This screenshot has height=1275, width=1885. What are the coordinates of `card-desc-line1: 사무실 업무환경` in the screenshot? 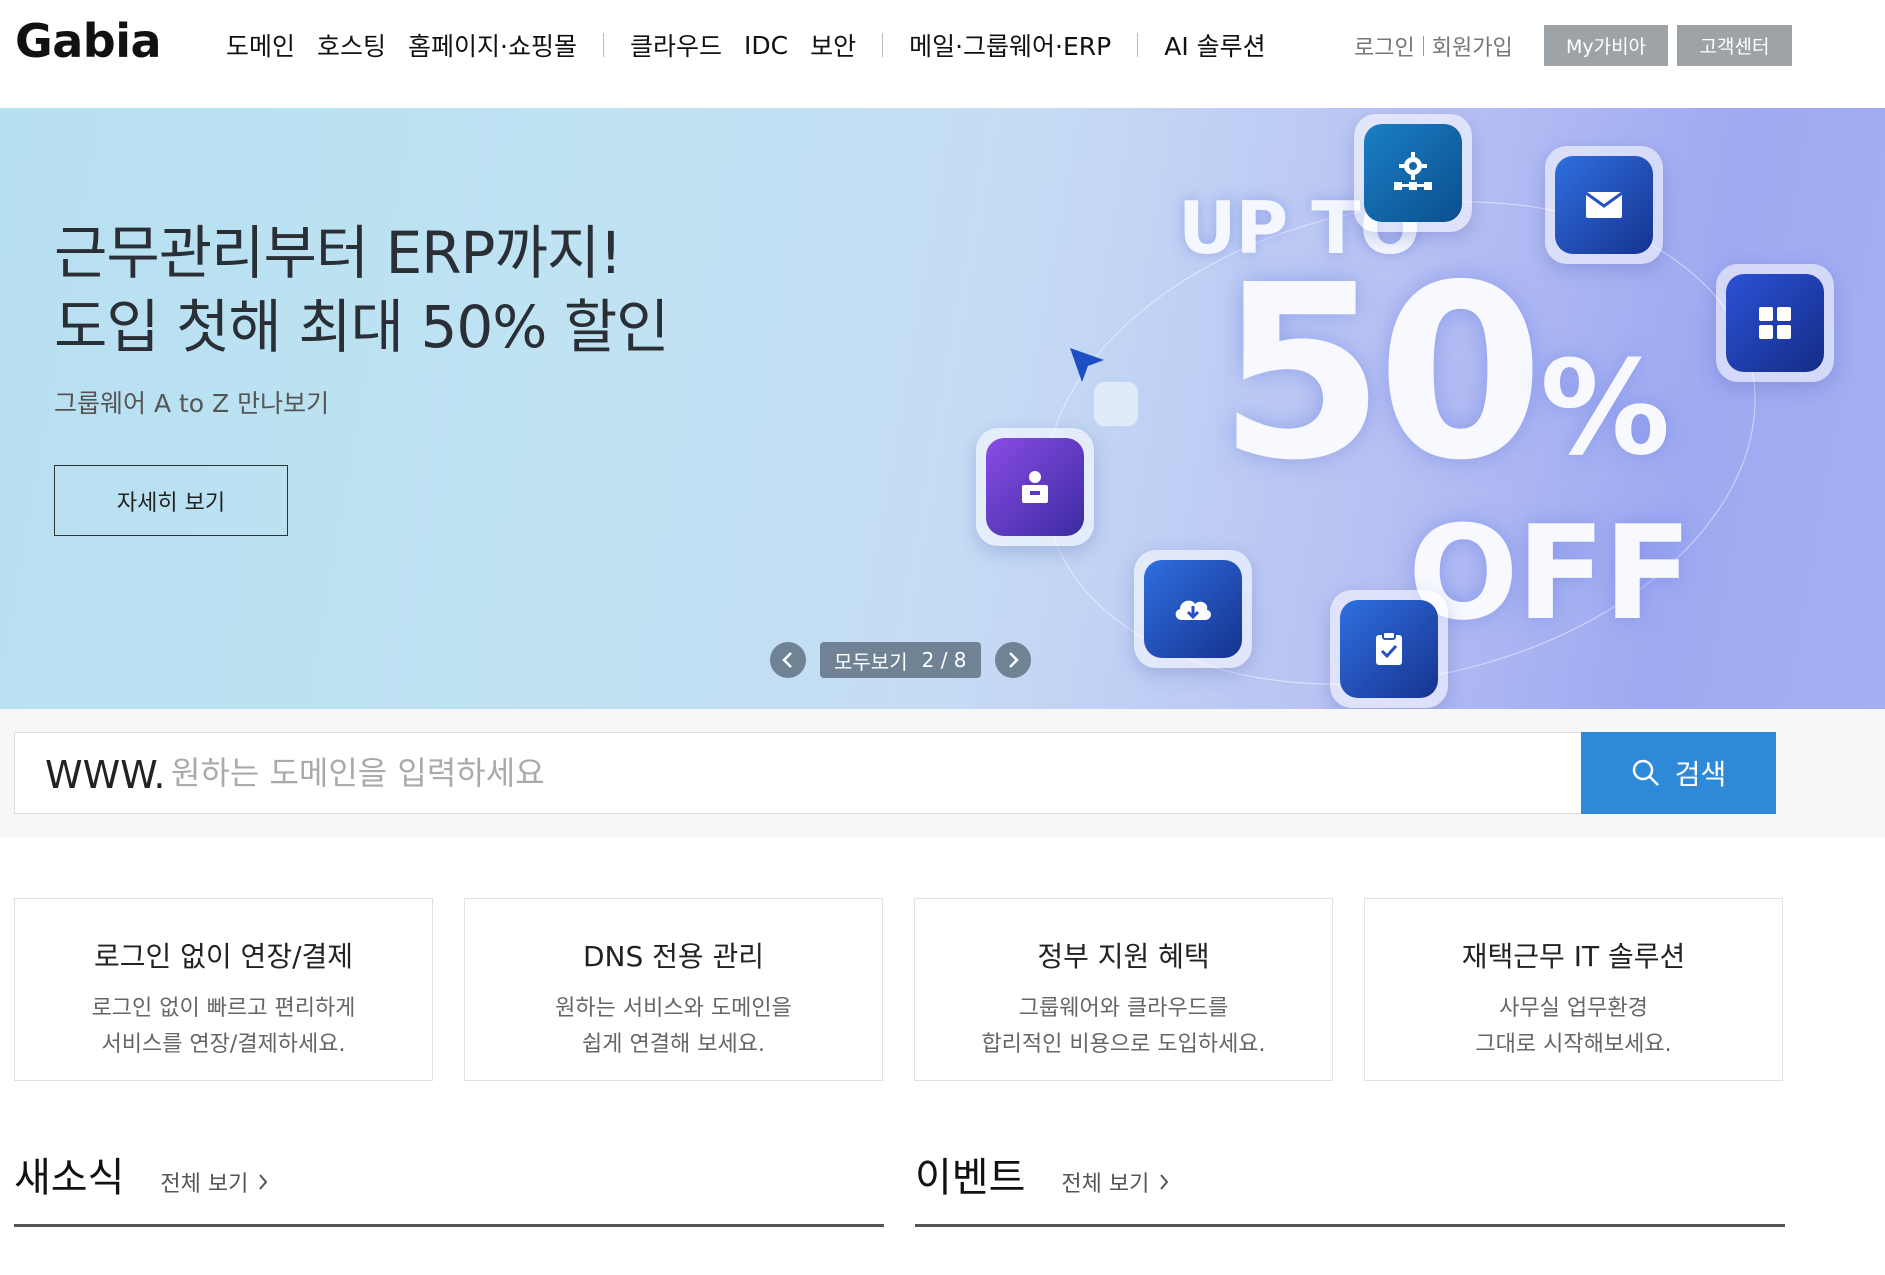 It's located at (1573, 1008).